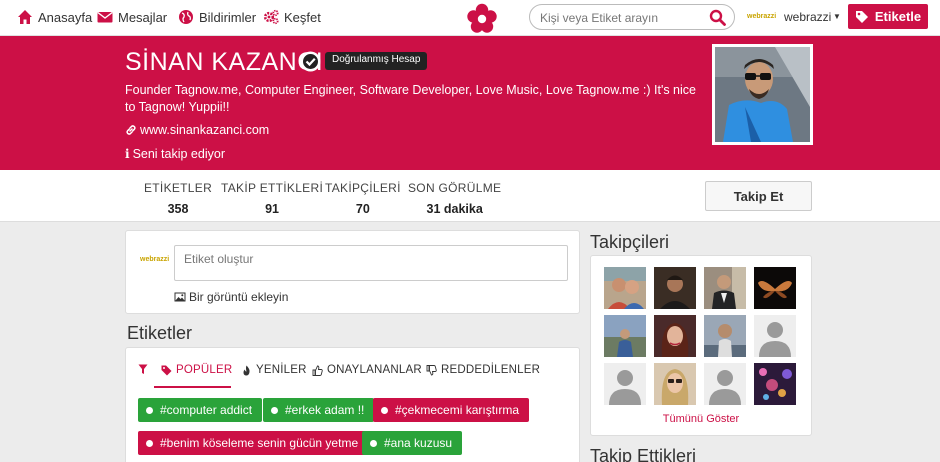 The image size is (940, 462). Describe the element at coordinates (701, 345) in the screenshot. I see `followers-panel: Tümünü Göster` at that location.